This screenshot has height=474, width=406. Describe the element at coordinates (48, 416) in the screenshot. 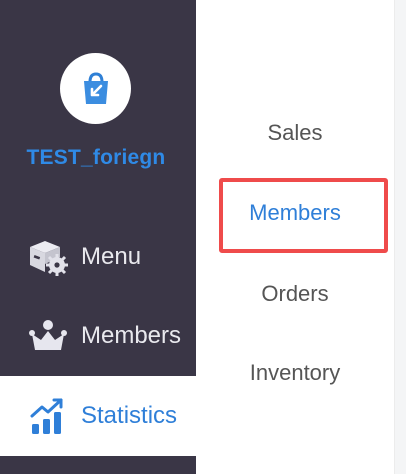

I see `bar-chart-icon` at that location.